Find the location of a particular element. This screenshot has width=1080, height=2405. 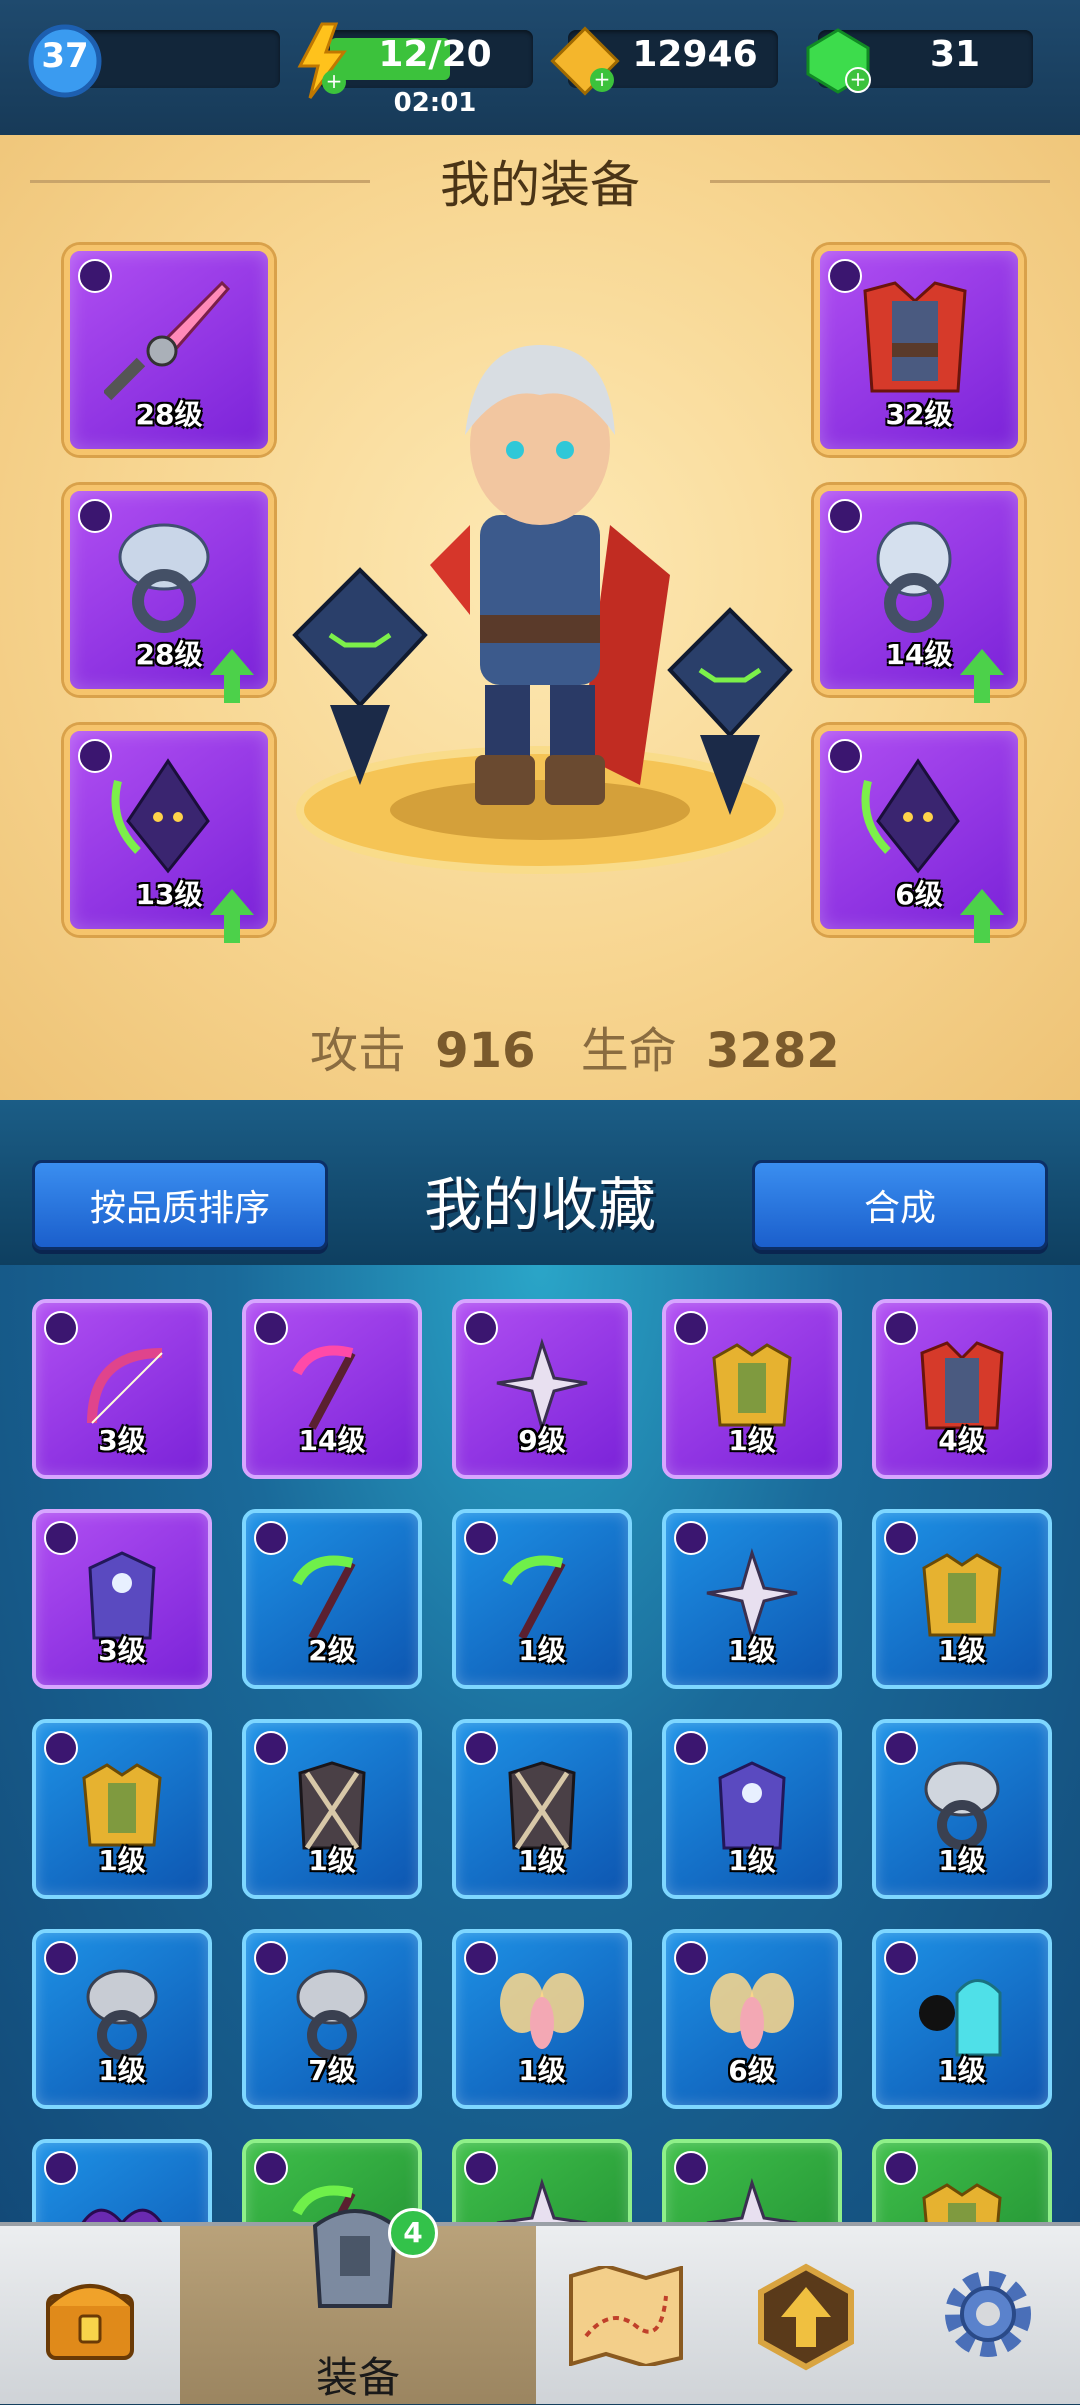

nav-equipment: 4 装备 is located at coordinates (359, 2306).